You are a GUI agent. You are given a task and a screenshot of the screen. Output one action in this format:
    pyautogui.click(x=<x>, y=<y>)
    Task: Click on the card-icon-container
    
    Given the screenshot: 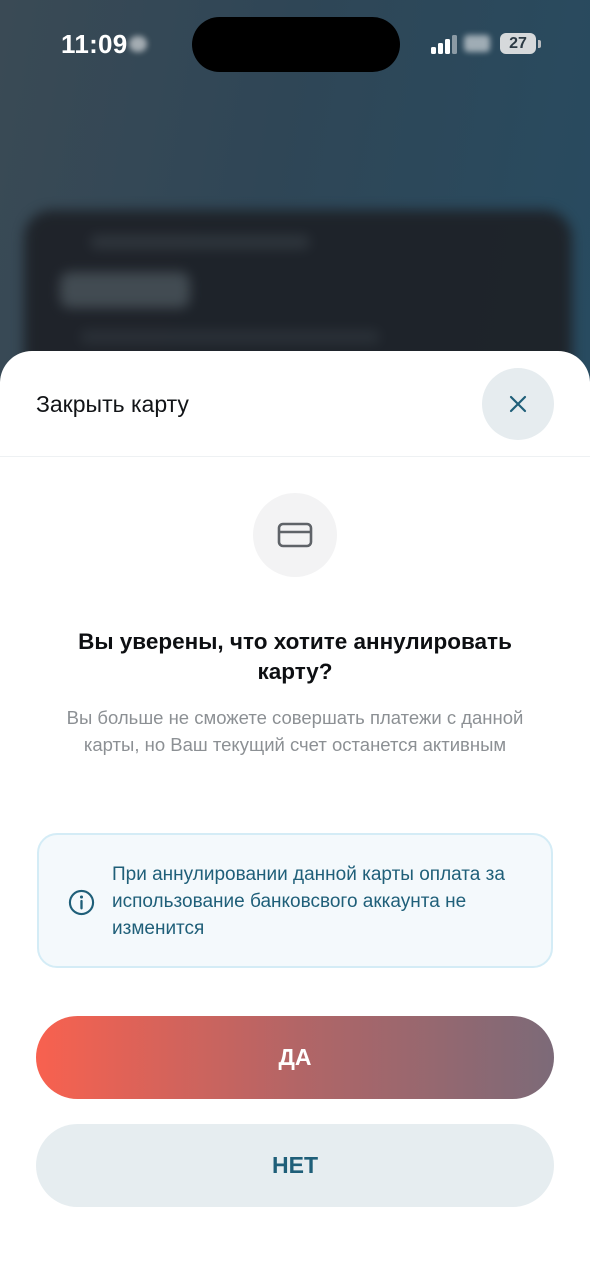 What is the action you would take?
    pyautogui.click(x=295, y=535)
    